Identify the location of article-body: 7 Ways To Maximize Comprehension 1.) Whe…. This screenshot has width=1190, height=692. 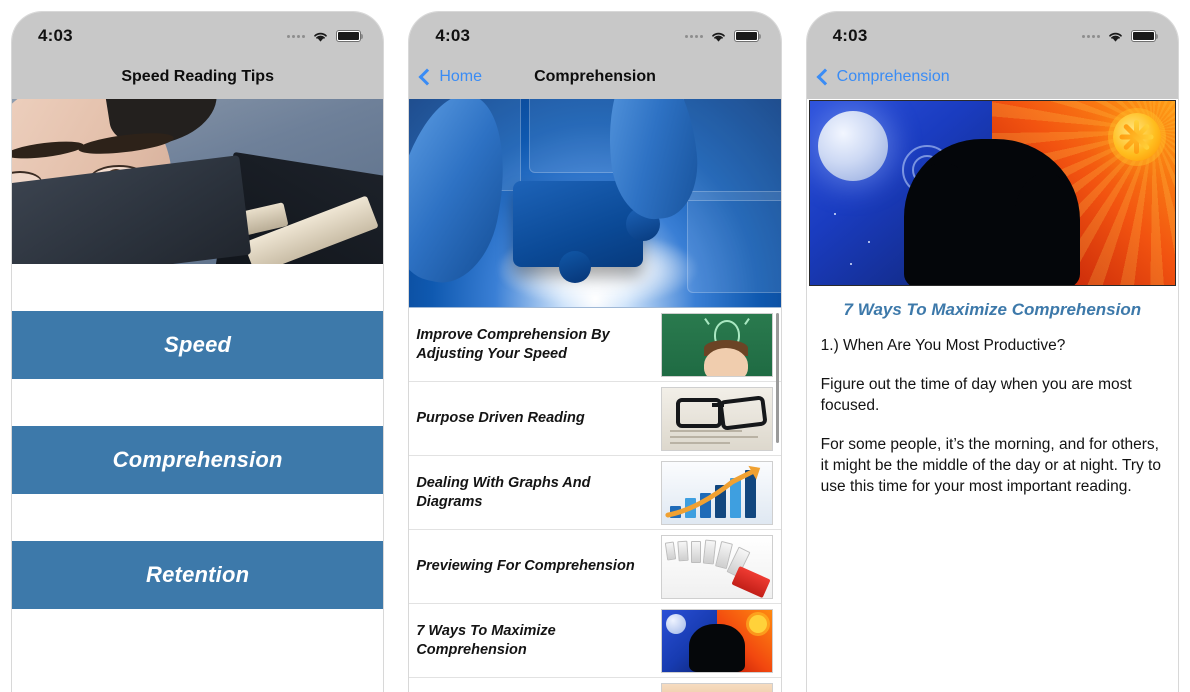
(992, 399).